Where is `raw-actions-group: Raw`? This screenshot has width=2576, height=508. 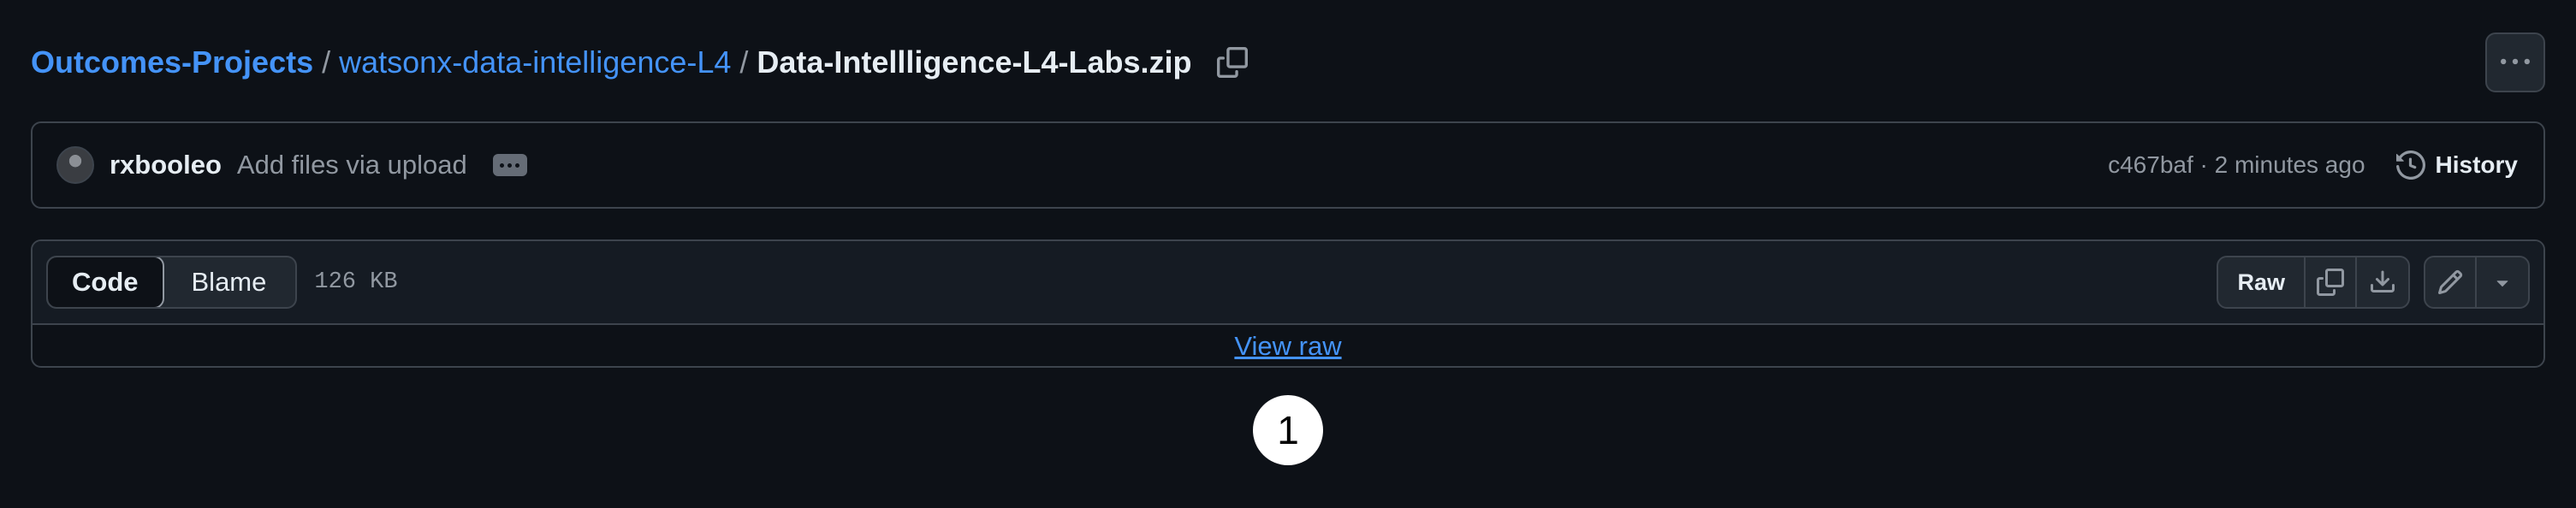 raw-actions-group: Raw is located at coordinates (2313, 282).